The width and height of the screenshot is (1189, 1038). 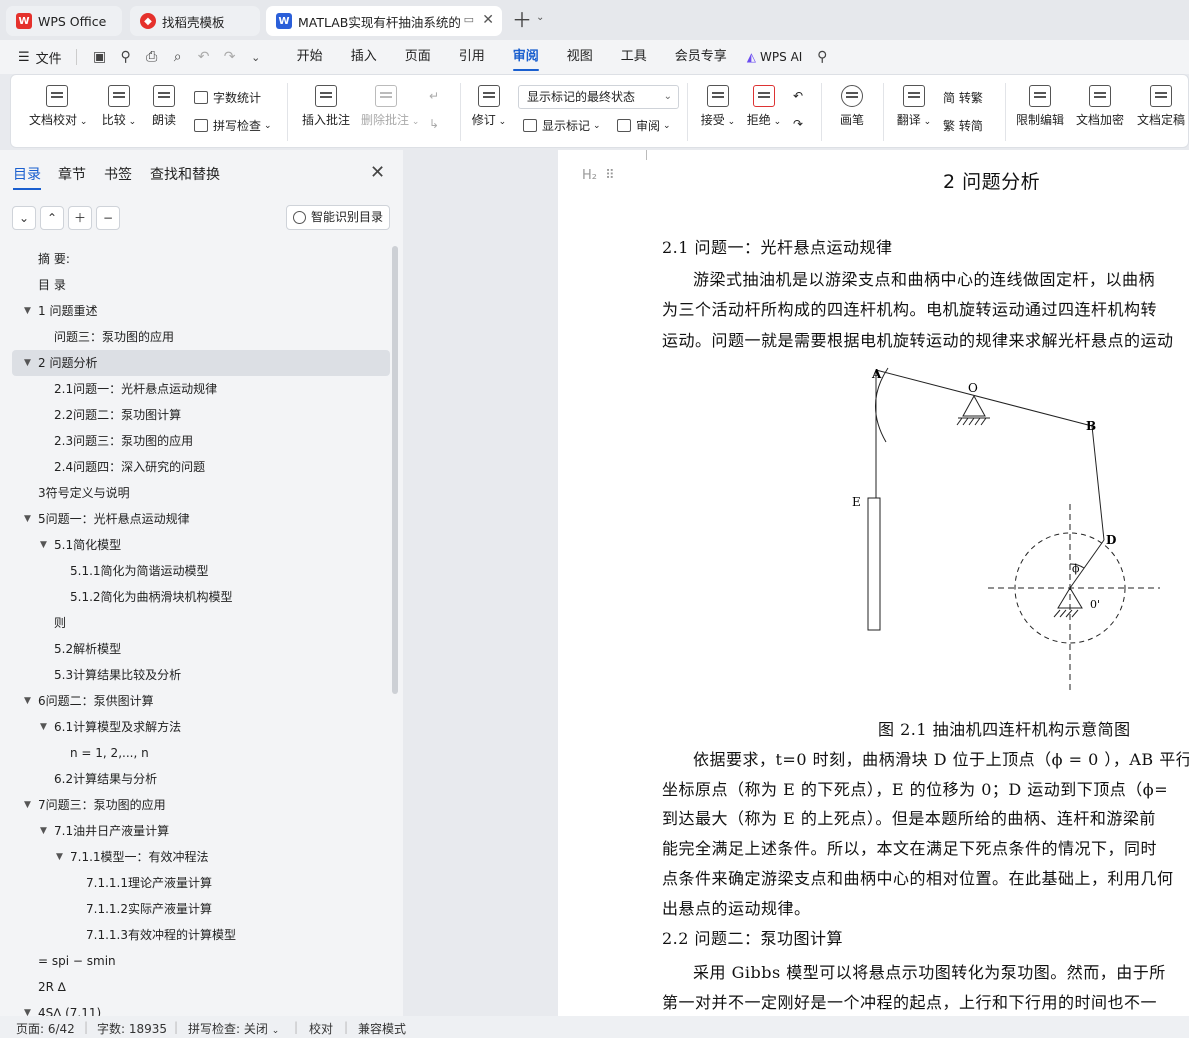 What do you see at coordinates (132, 1028) in the screenshot?
I see `word-count-indicator: 字数: 18935` at bounding box center [132, 1028].